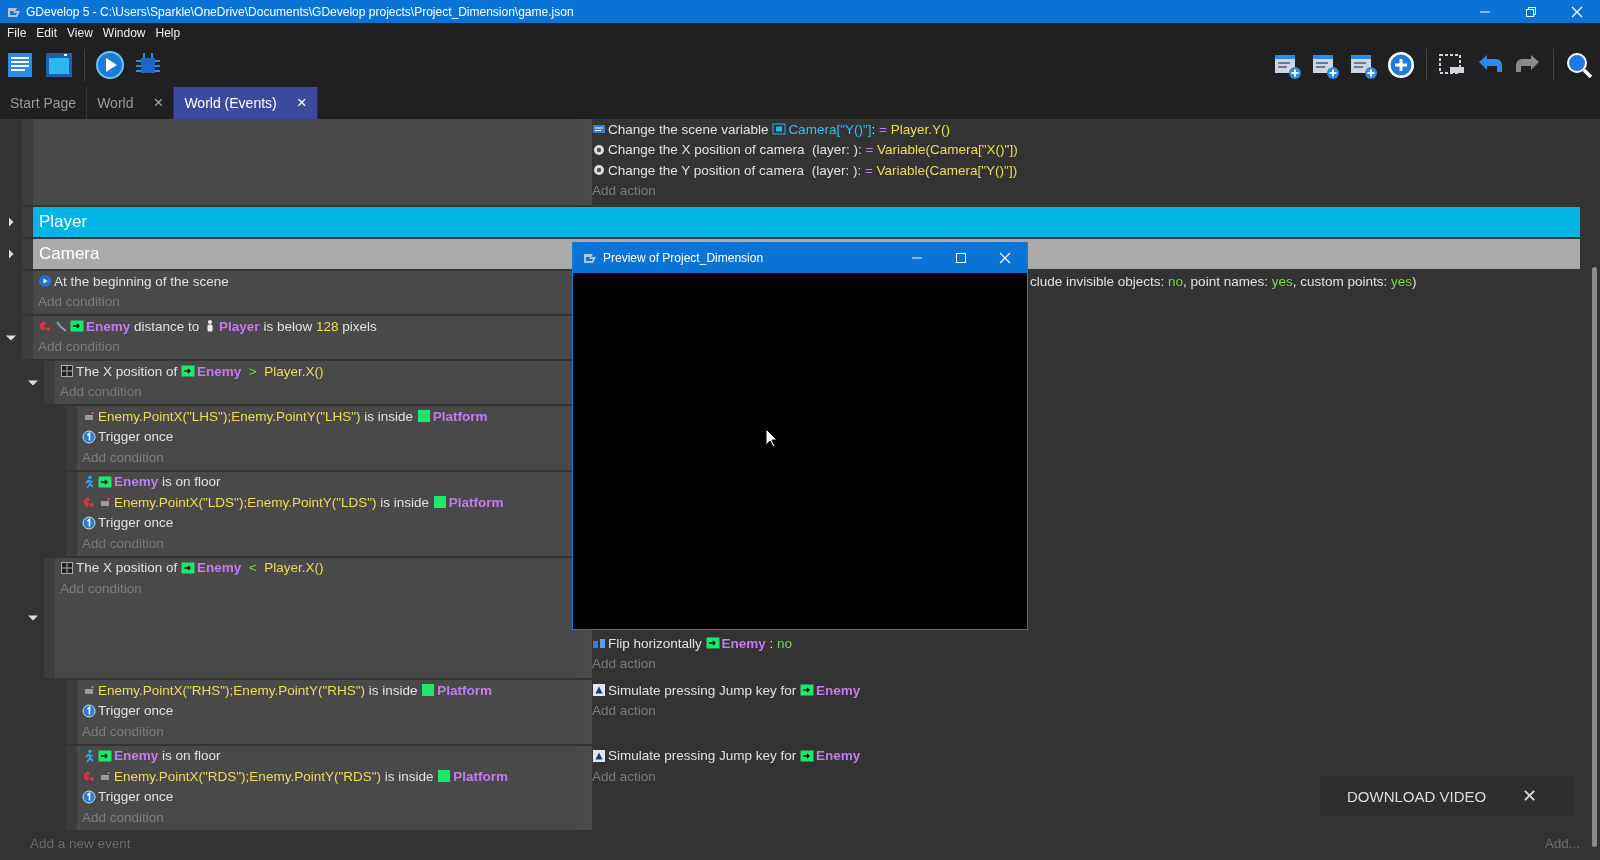 The width and height of the screenshot is (1600, 860). I want to click on instruction-text: At the beginning of the scene, so click(141, 281).